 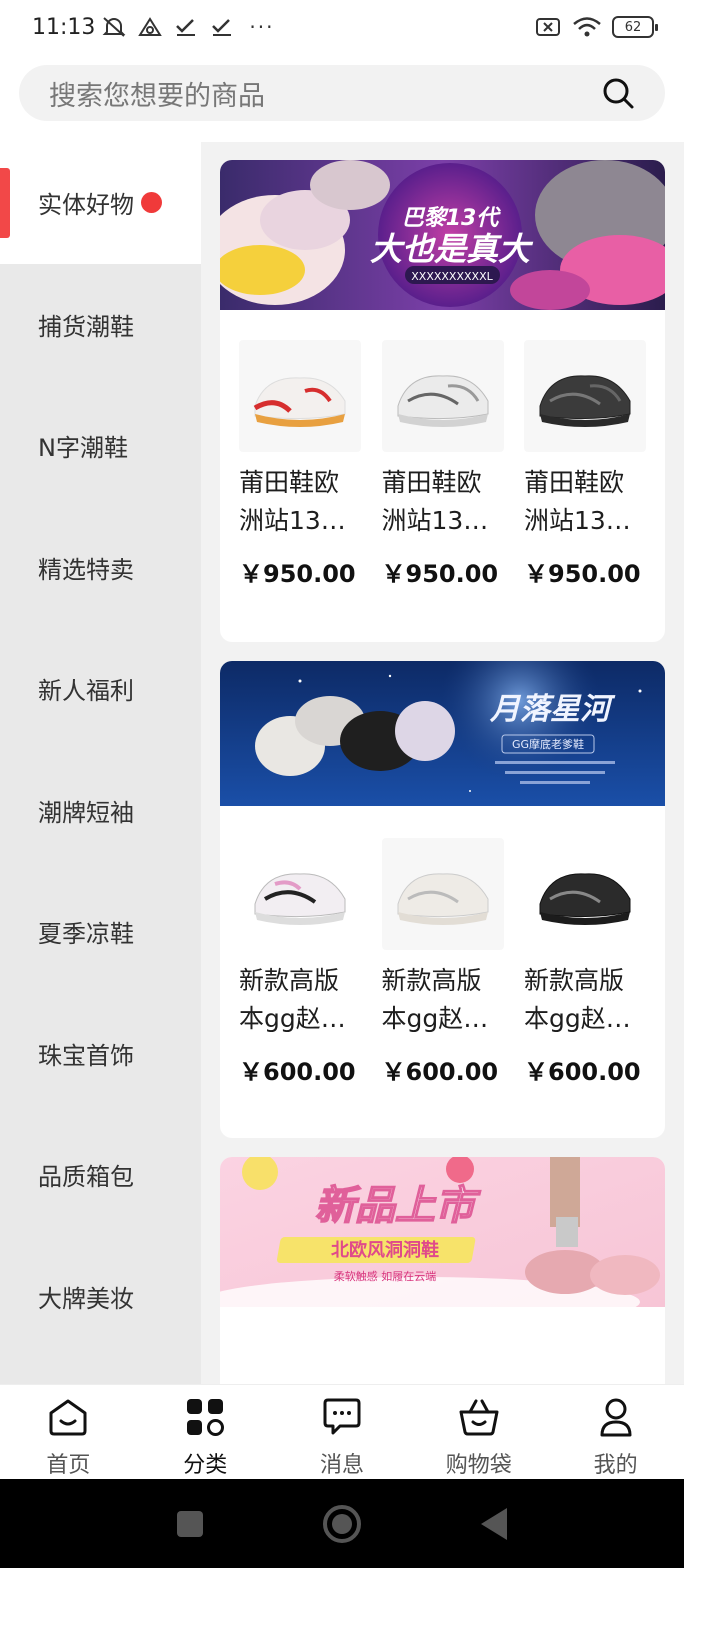 What do you see at coordinates (494, 1523) in the screenshot?
I see `back-button` at bounding box center [494, 1523].